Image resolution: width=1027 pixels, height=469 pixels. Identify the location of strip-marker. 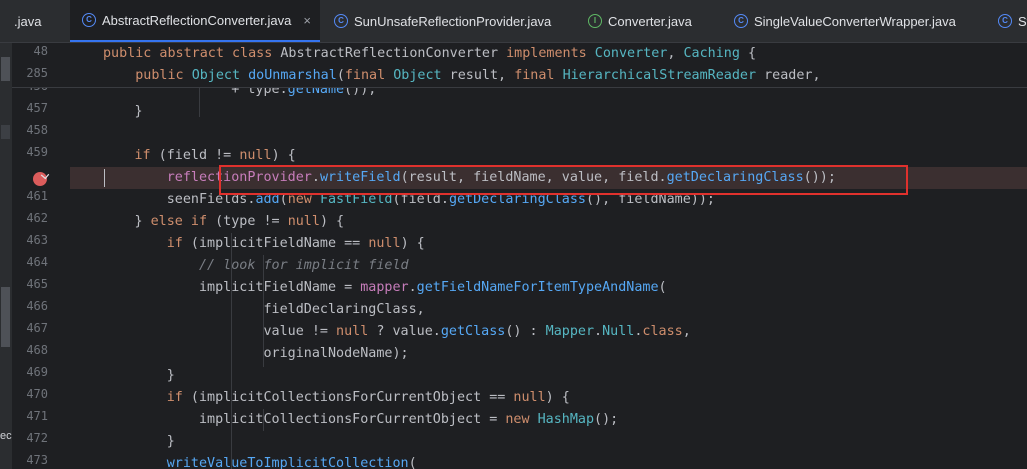
(5, 132).